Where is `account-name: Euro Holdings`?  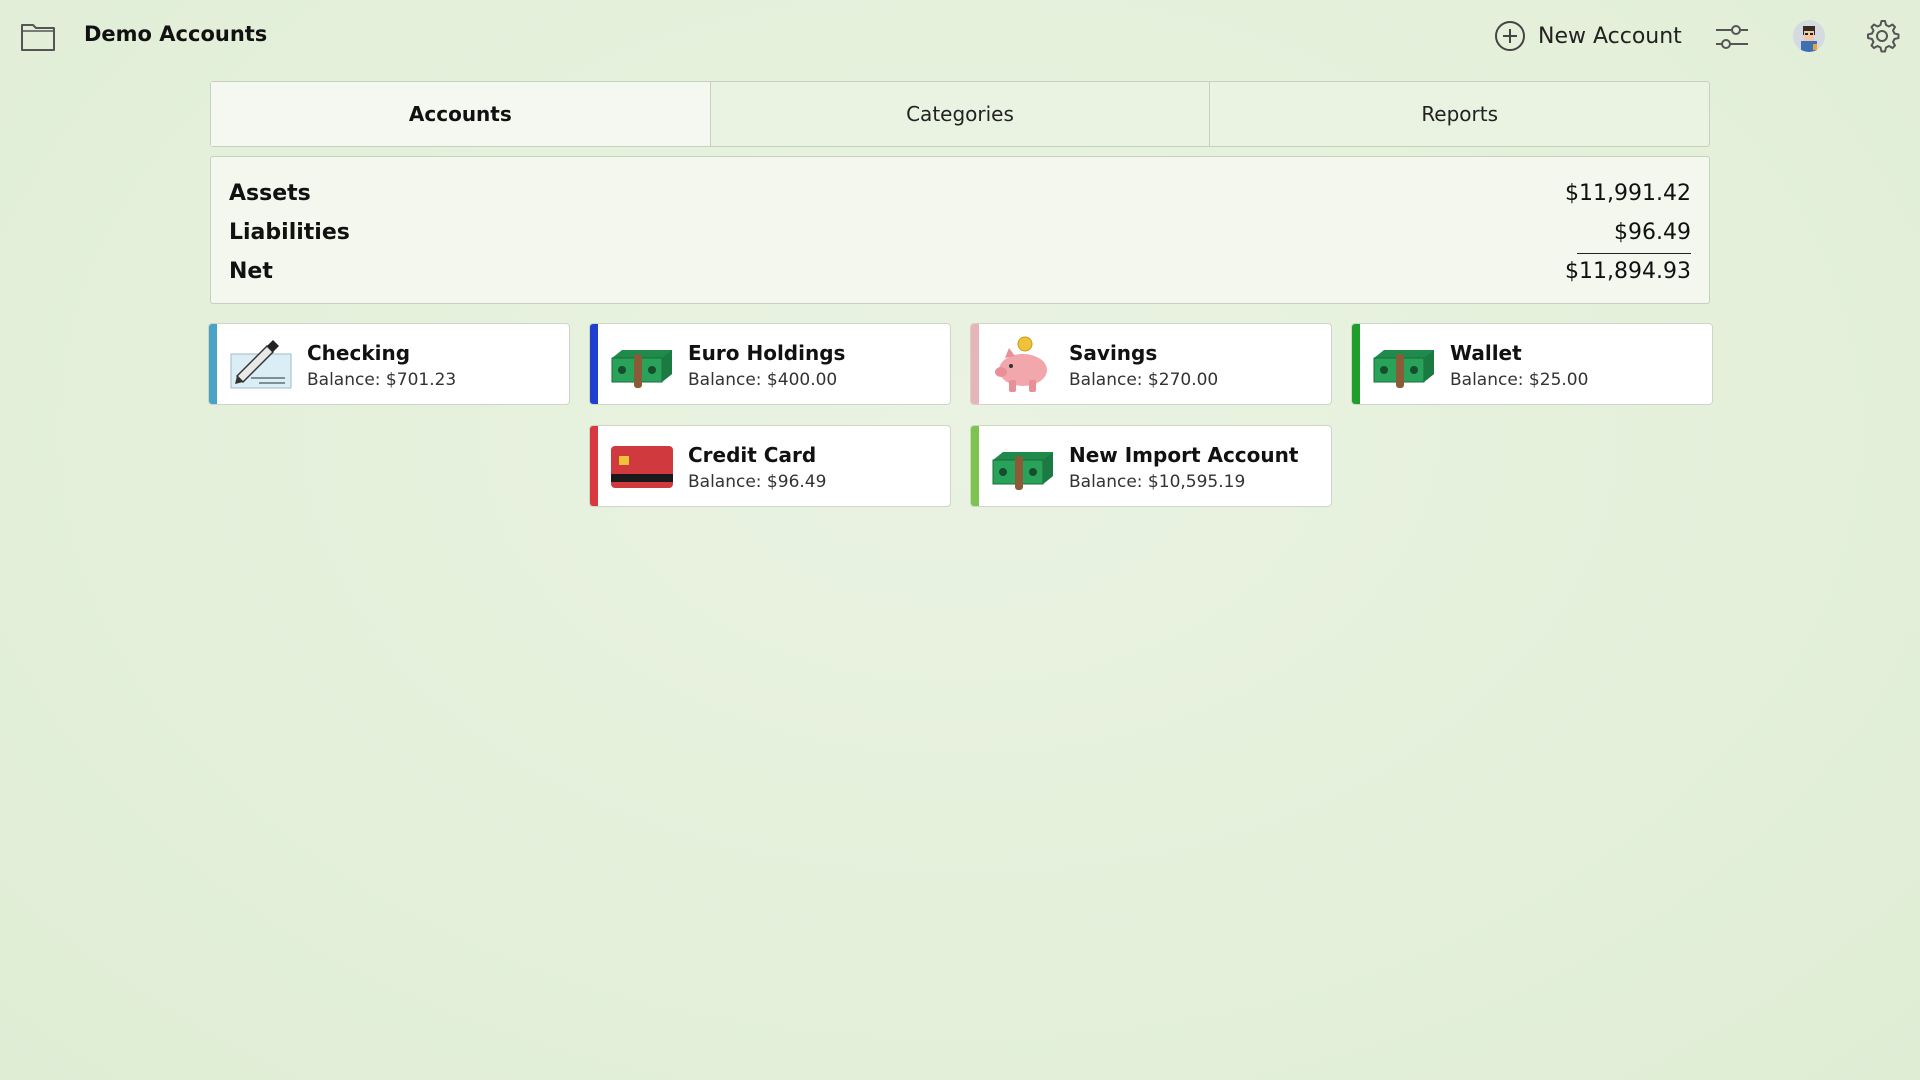 account-name: Euro Holdings is located at coordinates (767, 353).